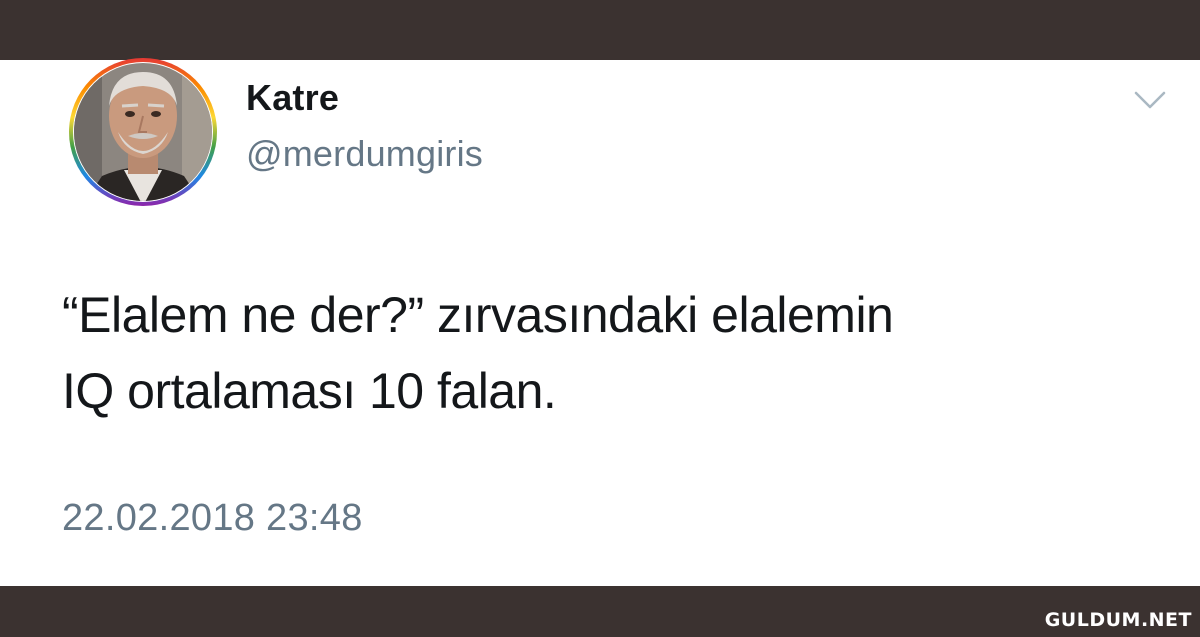 The height and width of the screenshot is (637, 1200). What do you see at coordinates (292, 98) in the screenshot?
I see `display-name: Katre` at bounding box center [292, 98].